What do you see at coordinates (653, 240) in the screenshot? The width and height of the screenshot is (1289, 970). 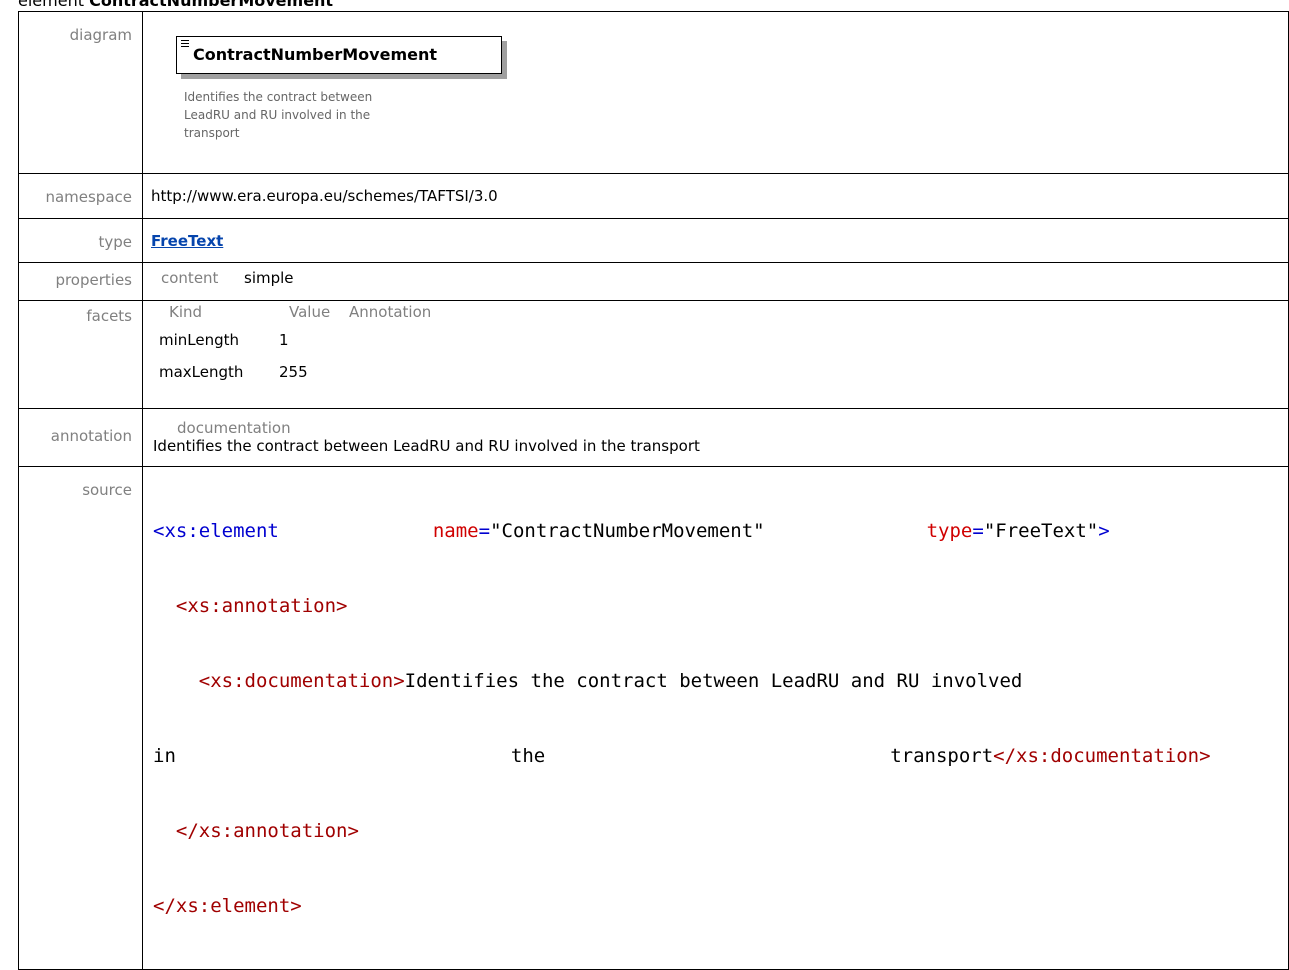 I see `type-row: type FreeText` at bounding box center [653, 240].